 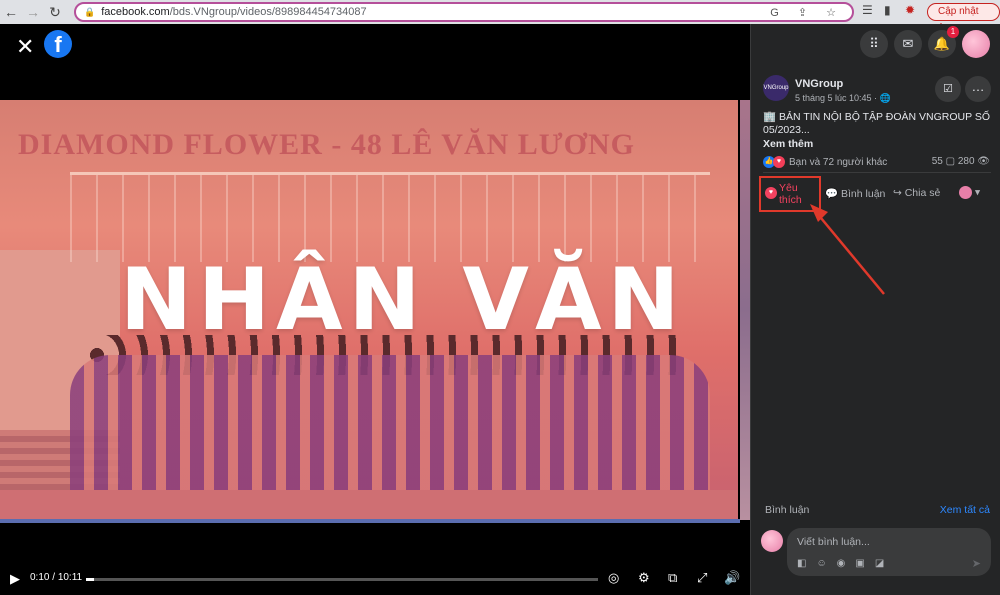 What do you see at coordinates (268, 12) in the screenshot?
I see `url-path: /bds.VNgroup/videos/898984454734087` at bounding box center [268, 12].